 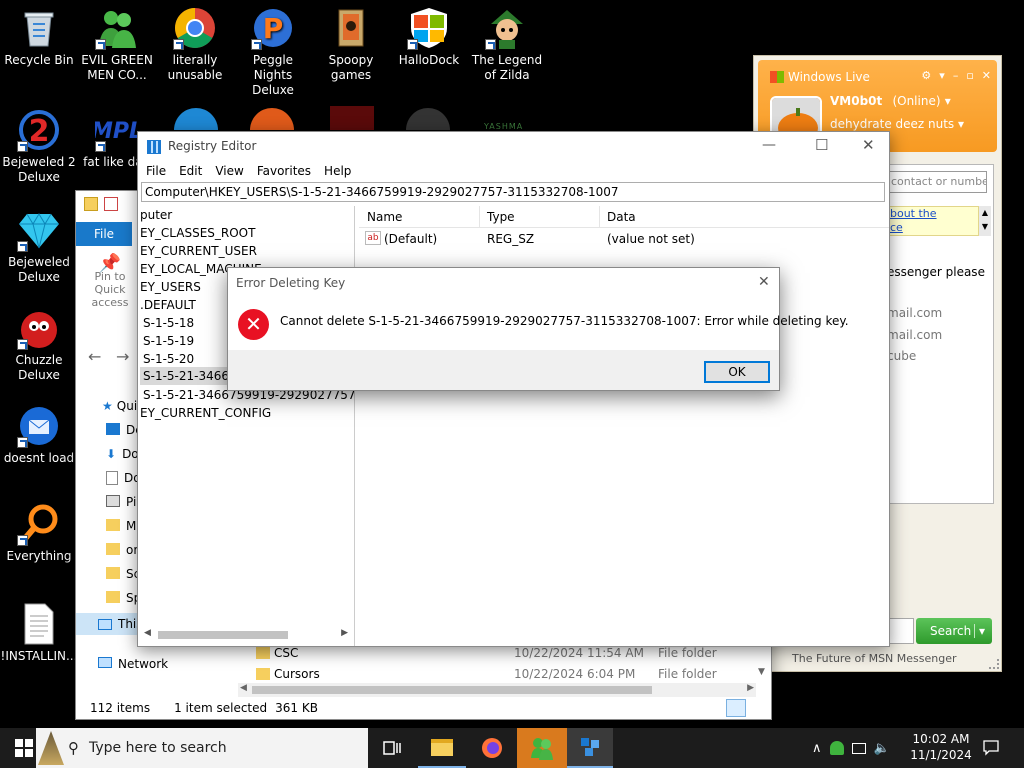 What do you see at coordinates (94, 356) in the screenshot?
I see `back-button: ←` at bounding box center [94, 356].